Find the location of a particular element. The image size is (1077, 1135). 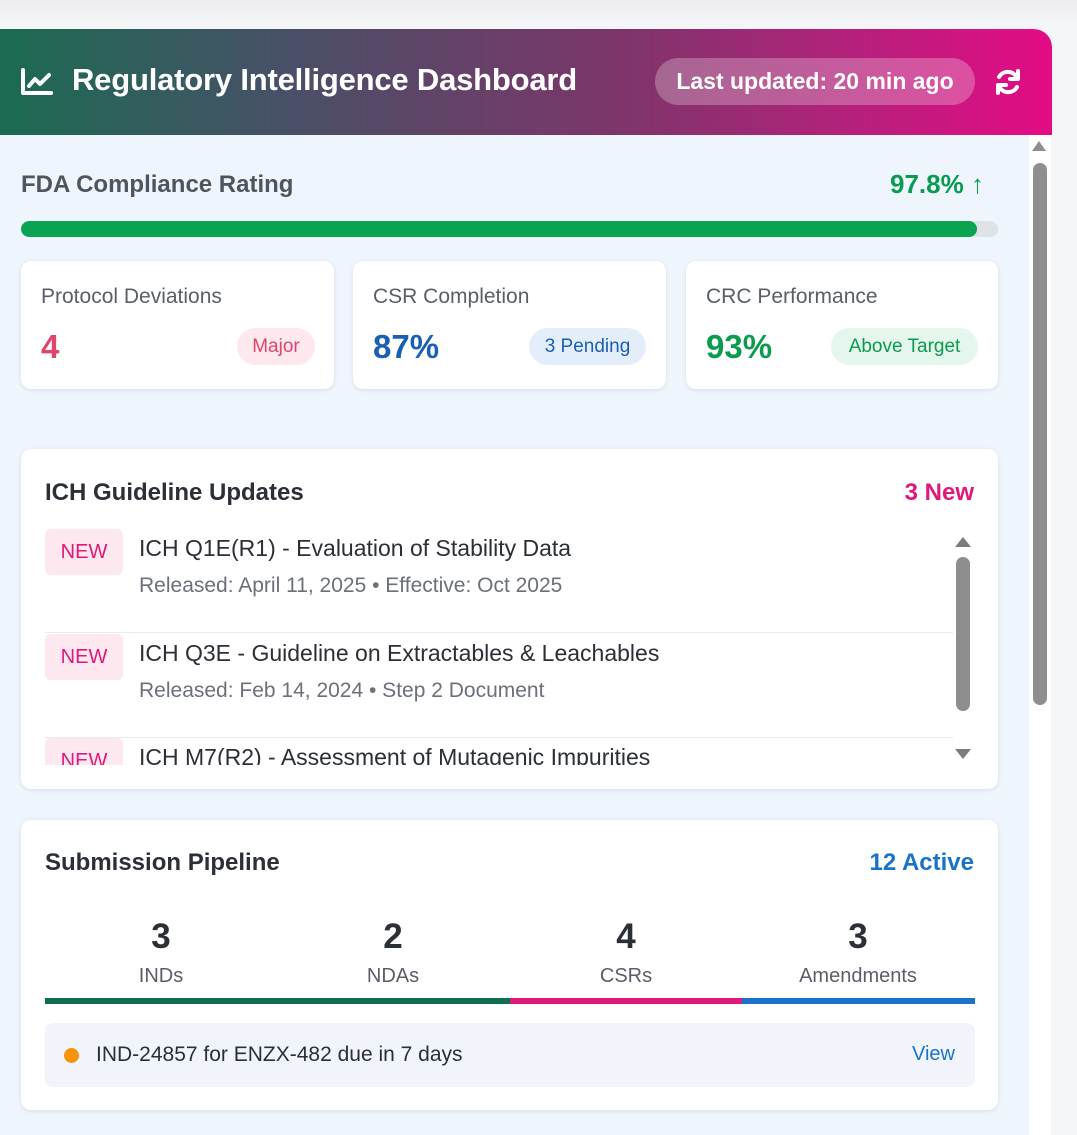

pipeline-stage-csrs: 4 CSRs is located at coordinates (626, 952).